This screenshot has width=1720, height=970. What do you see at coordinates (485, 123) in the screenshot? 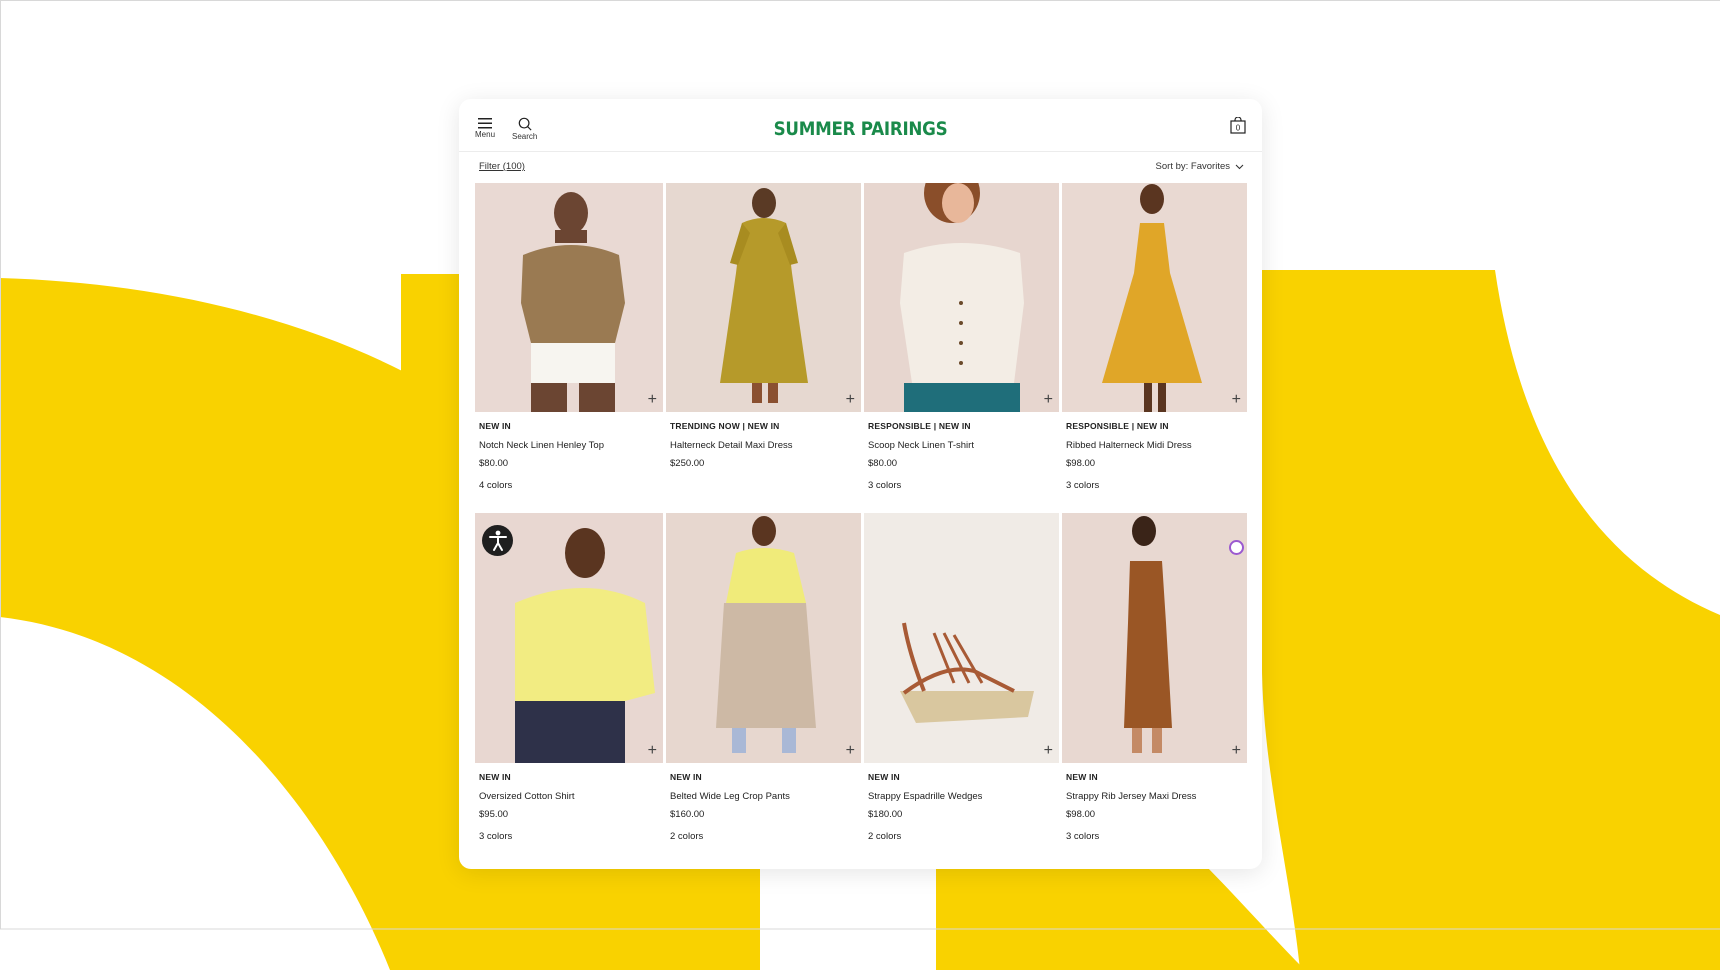
I see `hamburger-icon` at bounding box center [485, 123].